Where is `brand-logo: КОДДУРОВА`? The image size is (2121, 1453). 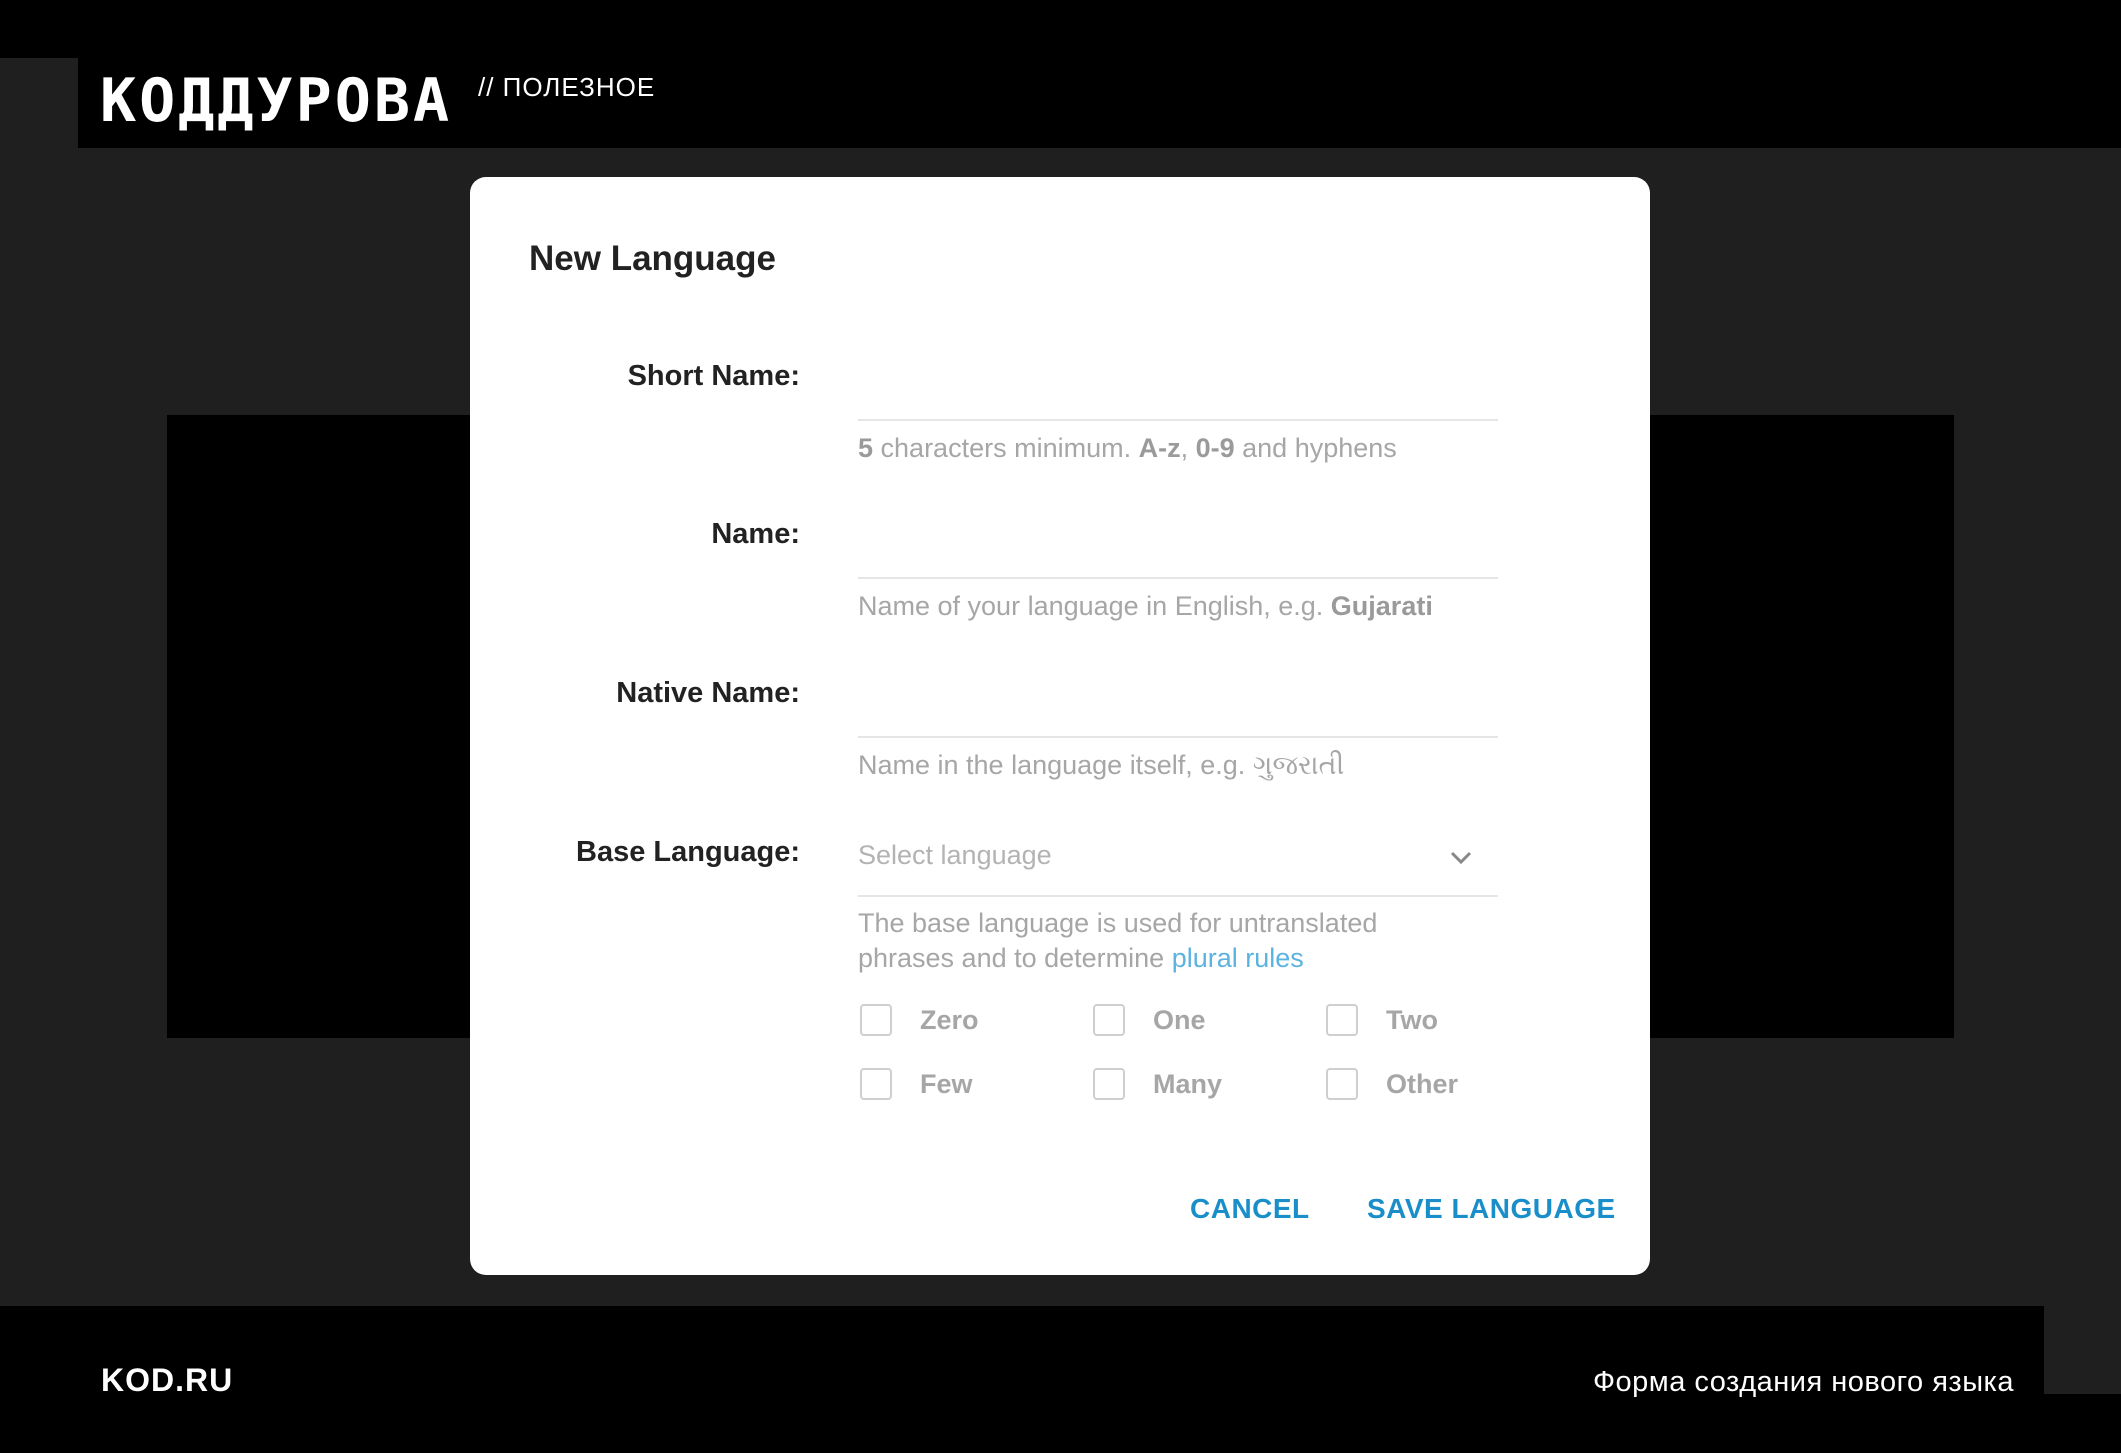
brand-logo: КОДДУРОВА is located at coordinates (276, 101).